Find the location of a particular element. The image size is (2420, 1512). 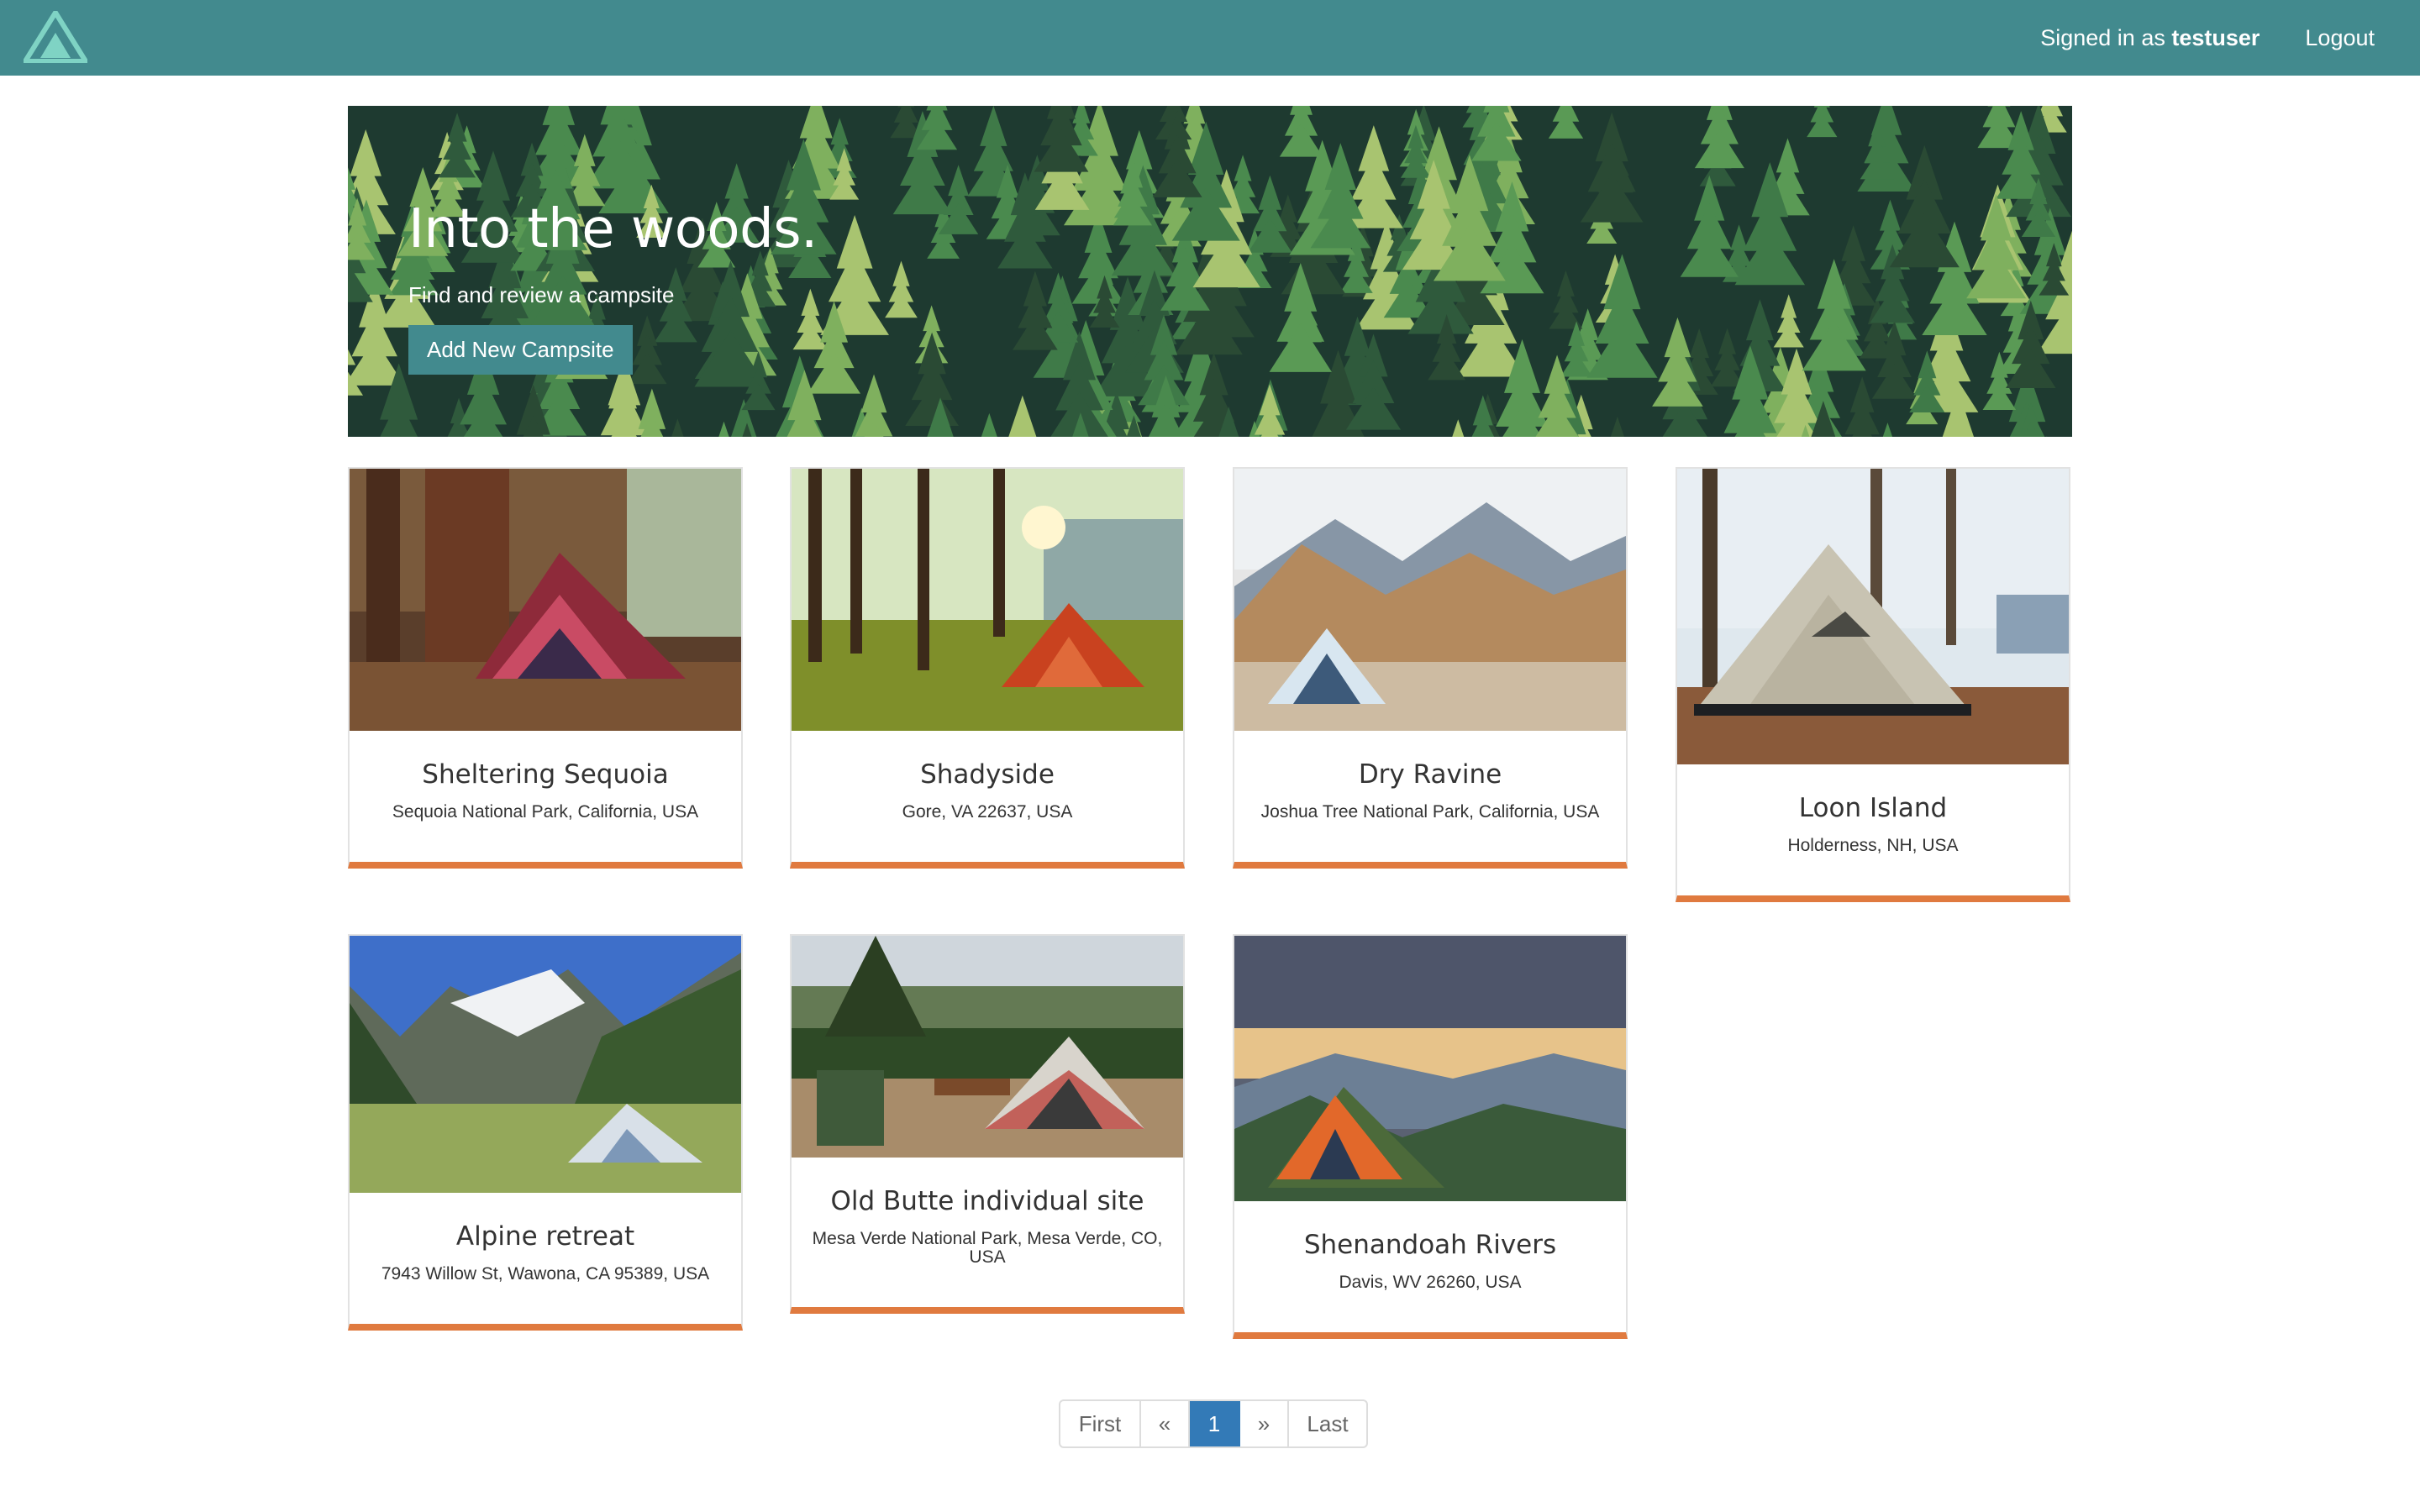

nav-user-area: Signed in as testuser Logout is located at coordinates (2208, 38).